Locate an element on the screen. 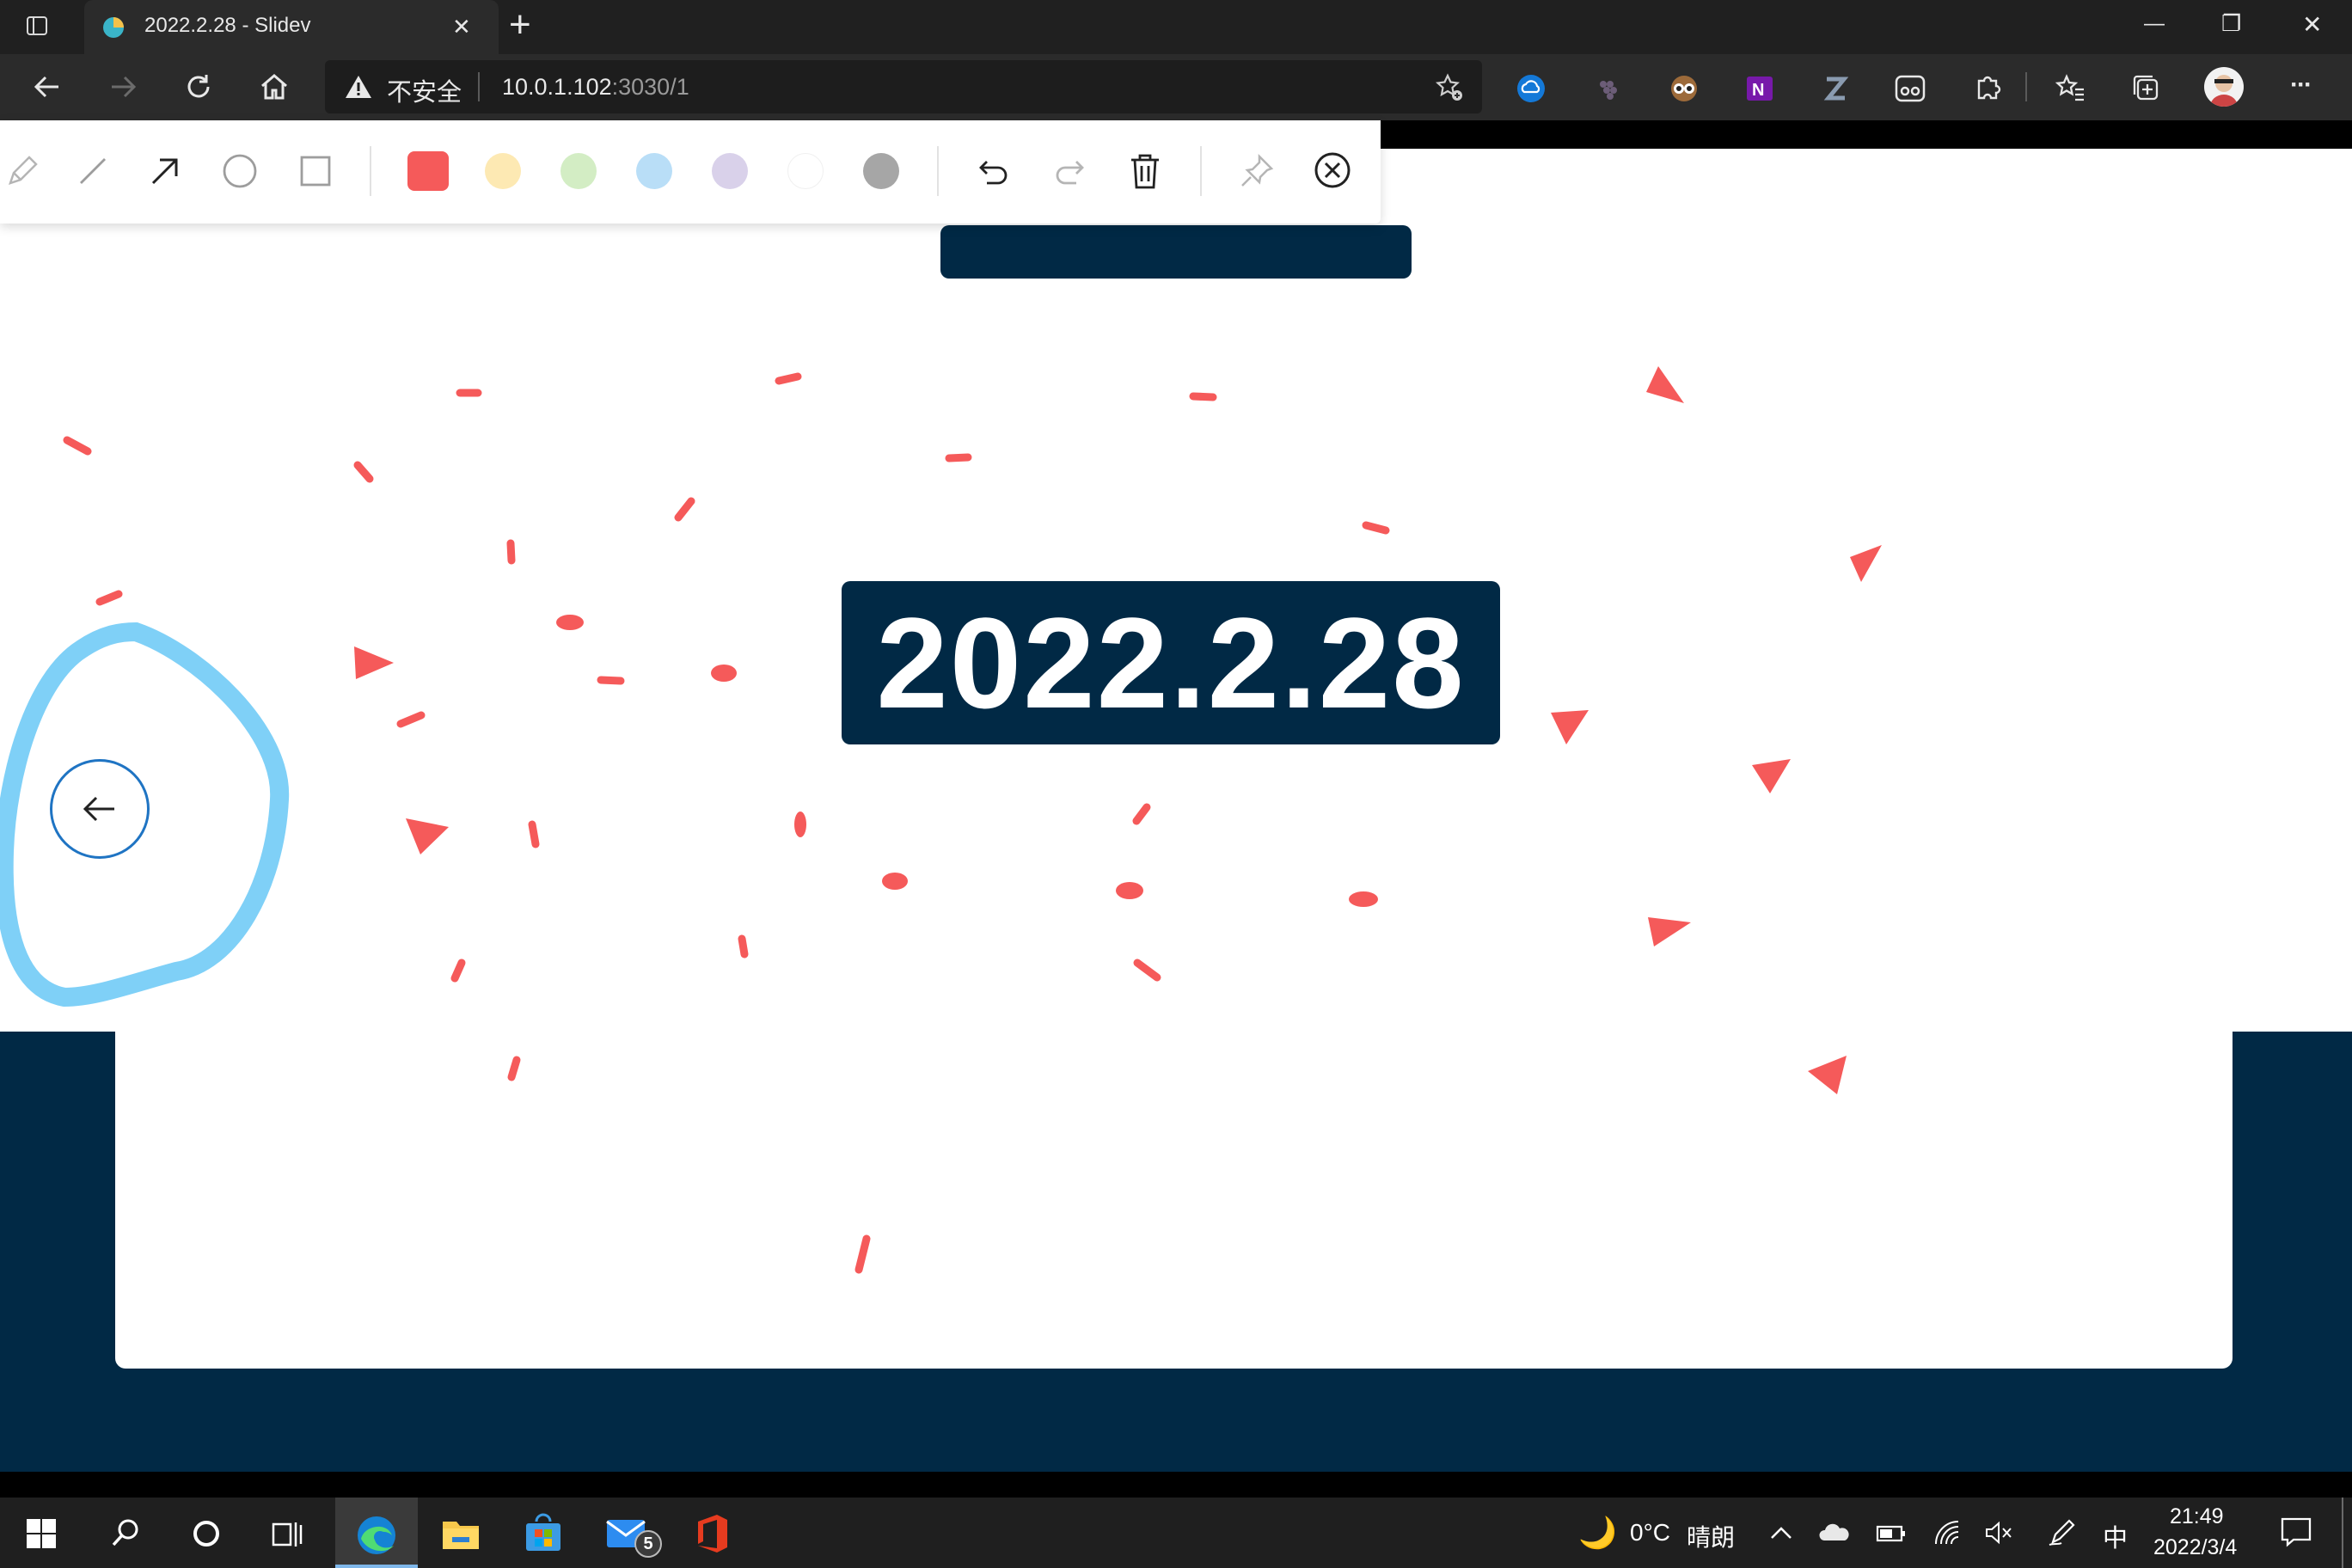  chevron-up-icon is located at coordinates (1781, 1535).